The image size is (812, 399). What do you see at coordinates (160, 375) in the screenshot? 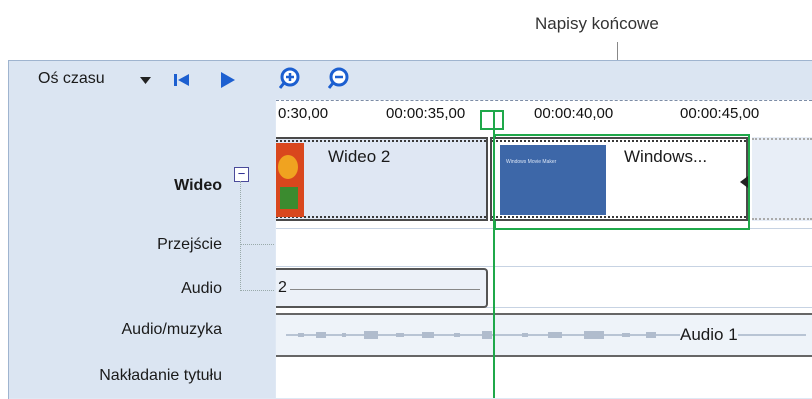
I see `title-overlay-track-label: Nakładanie tytułu` at bounding box center [160, 375].